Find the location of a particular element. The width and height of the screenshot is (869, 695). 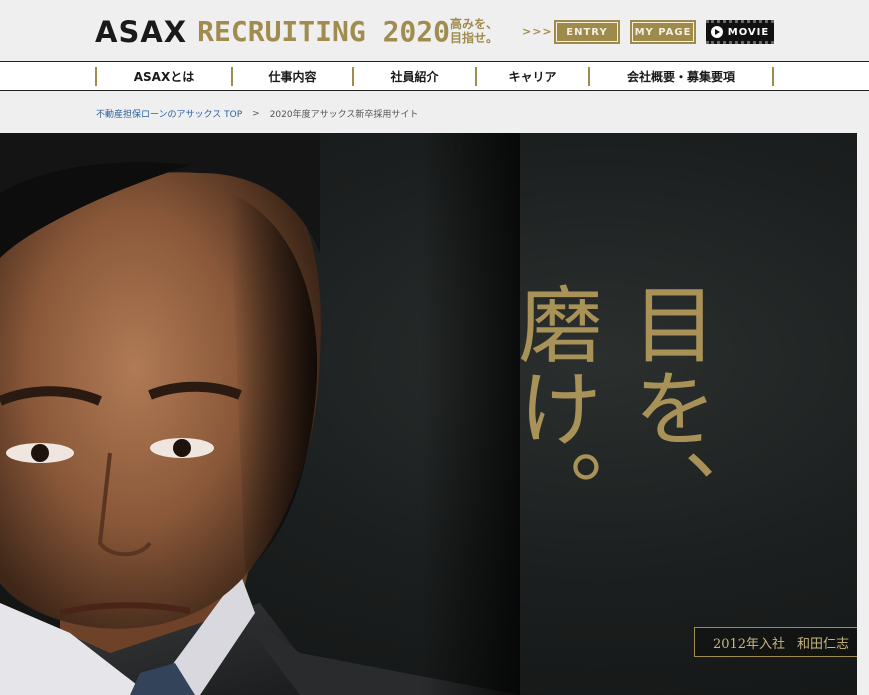

arrows-icon: >>> is located at coordinates (537, 31).